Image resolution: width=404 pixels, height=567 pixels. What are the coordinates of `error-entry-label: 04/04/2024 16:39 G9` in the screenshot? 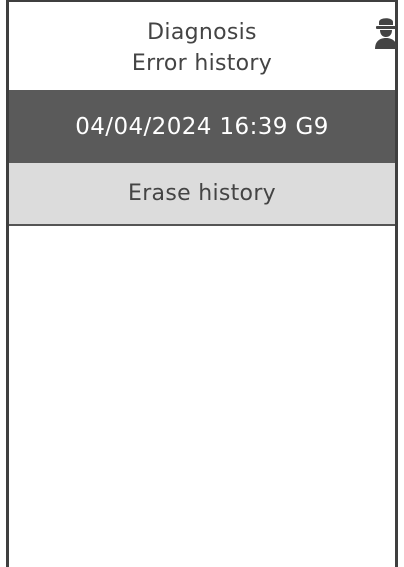 It's located at (202, 126).